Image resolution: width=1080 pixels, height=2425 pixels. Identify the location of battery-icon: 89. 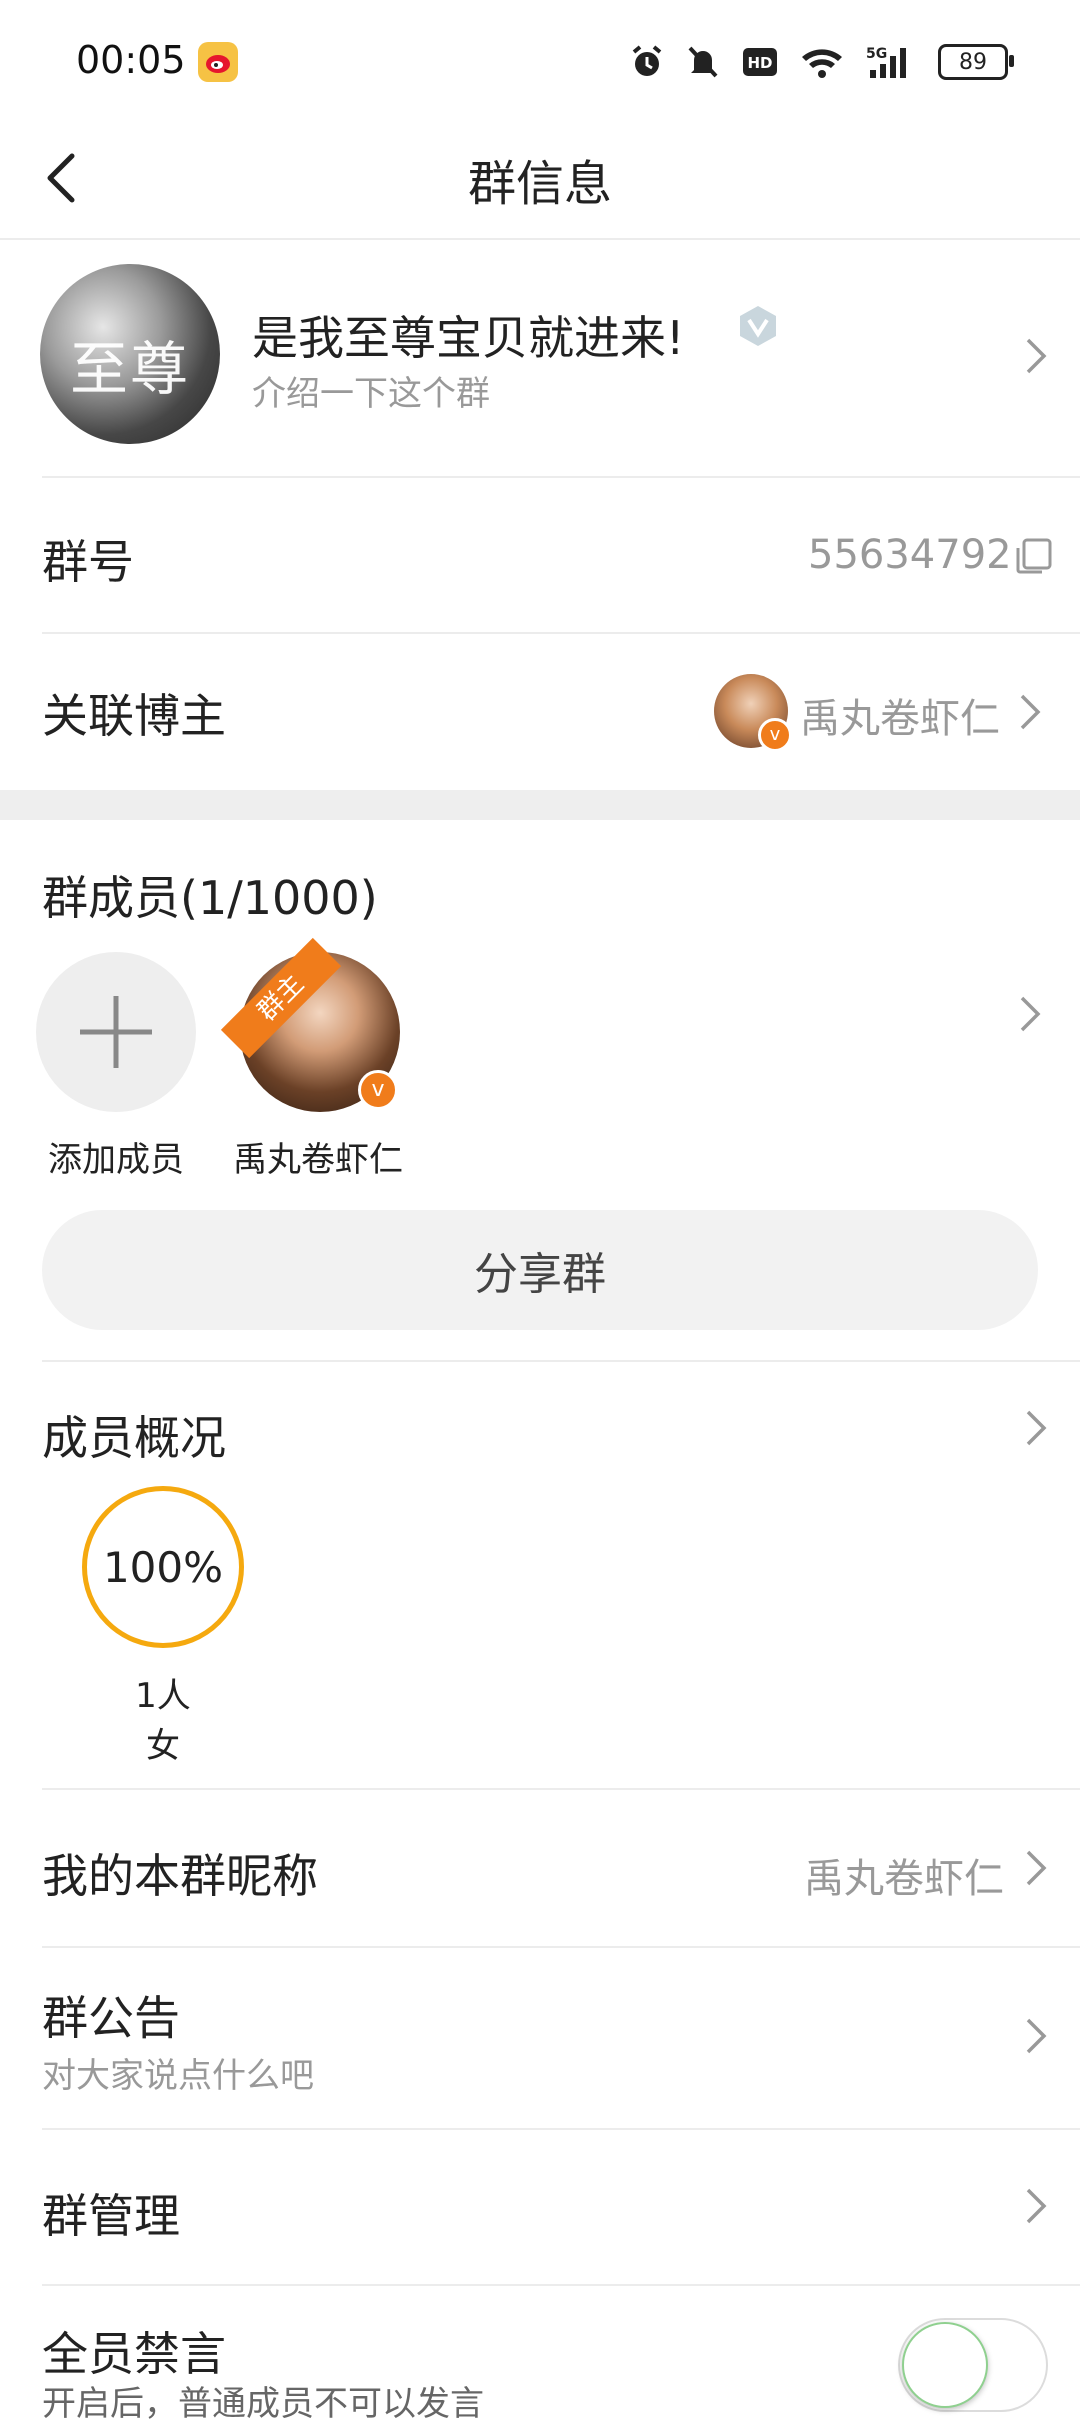
(976, 62).